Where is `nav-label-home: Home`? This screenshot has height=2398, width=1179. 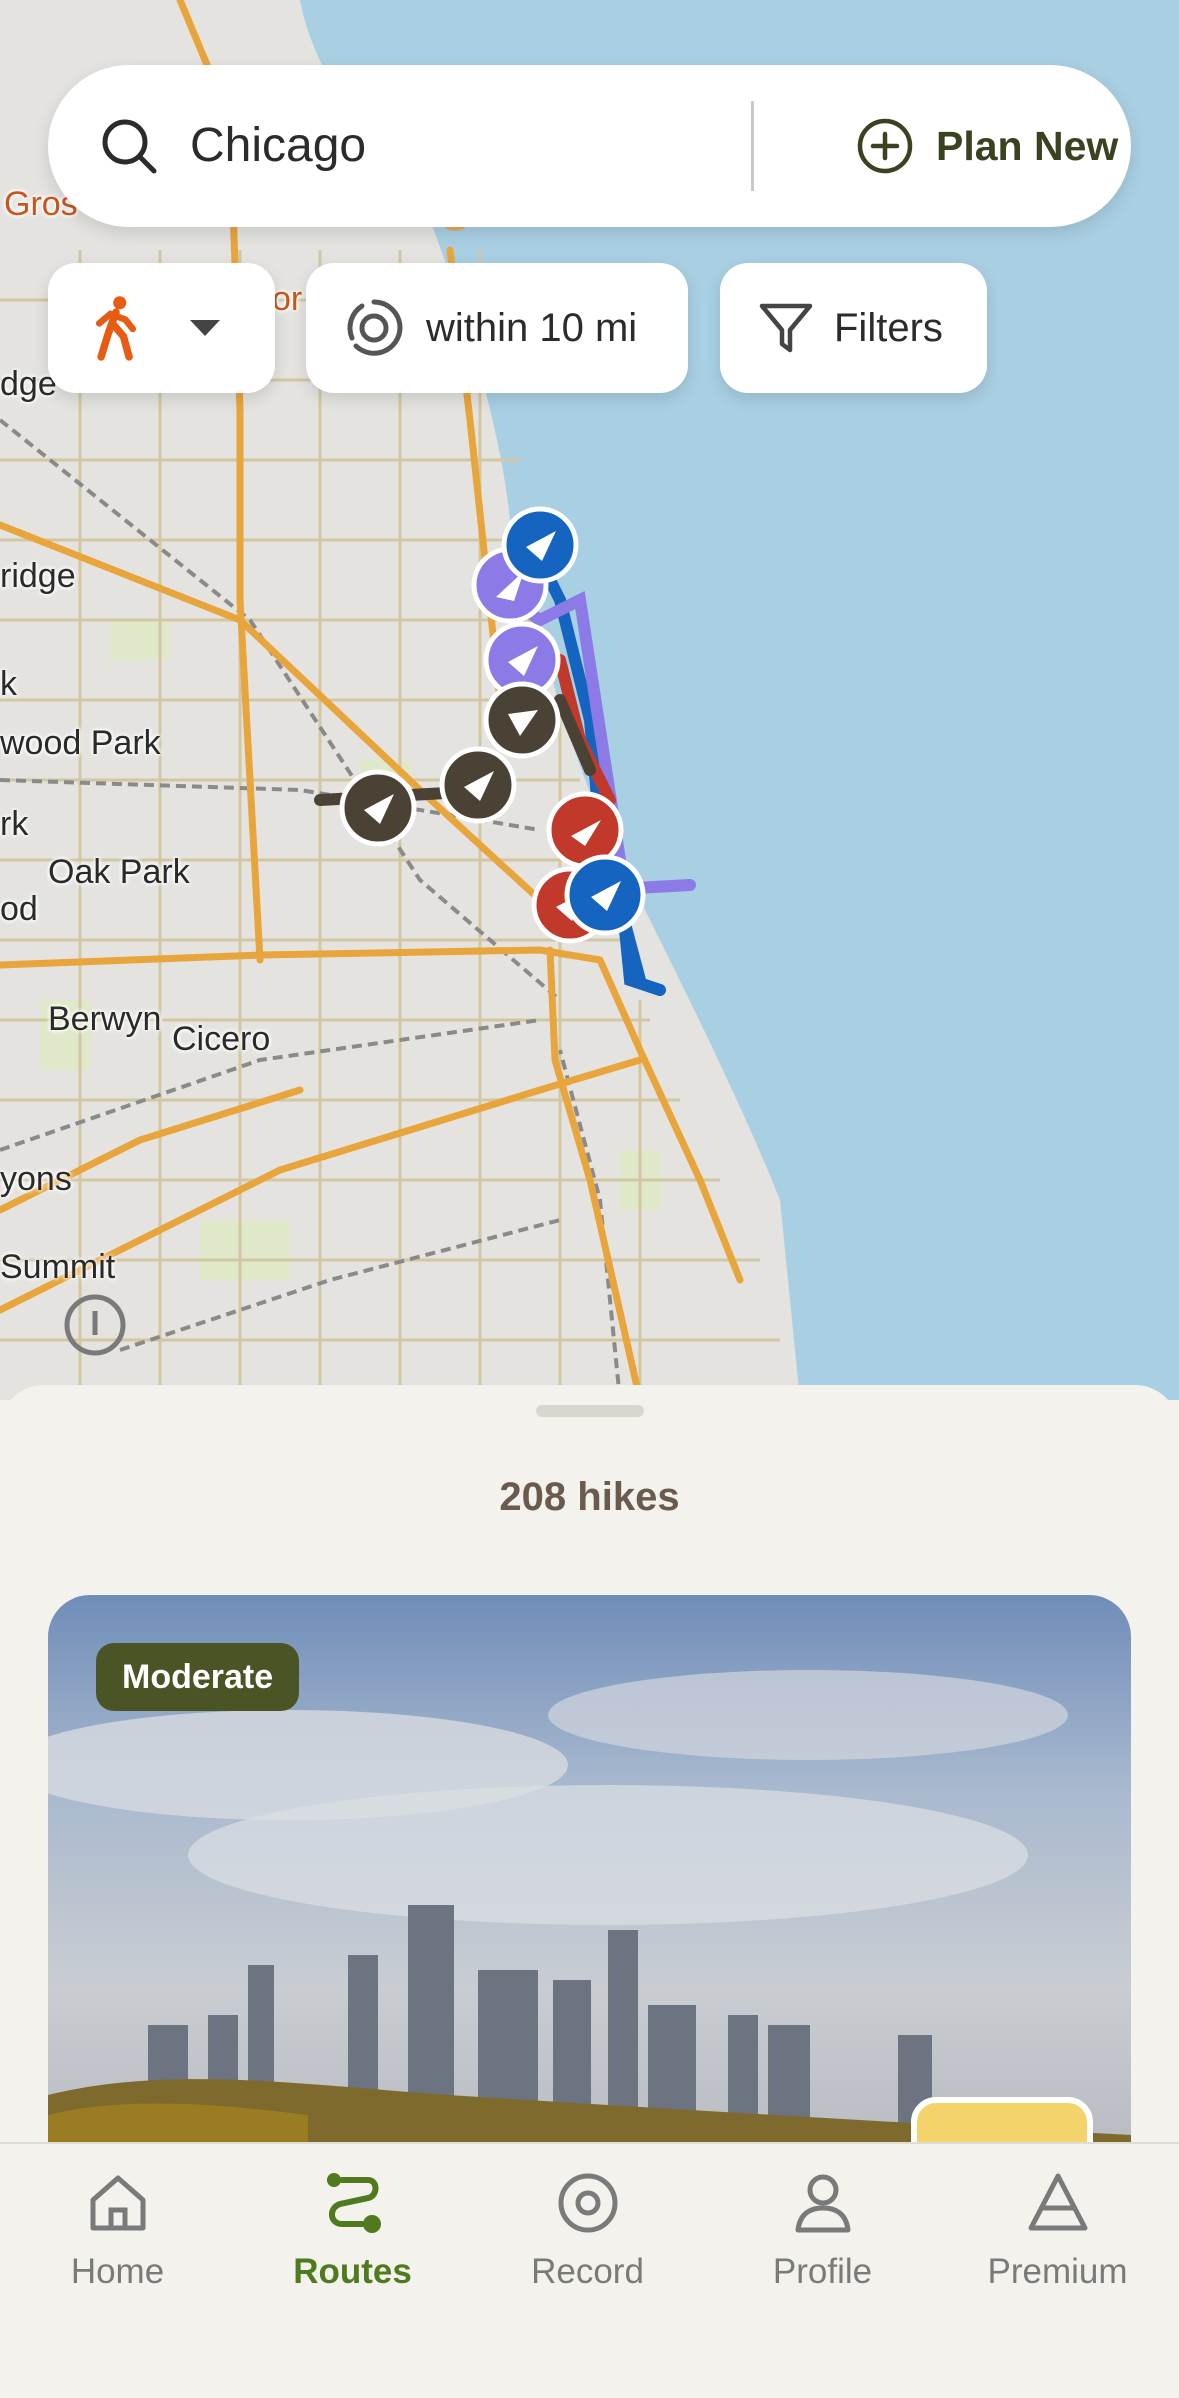 nav-label-home: Home is located at coordinates (117, 2271).